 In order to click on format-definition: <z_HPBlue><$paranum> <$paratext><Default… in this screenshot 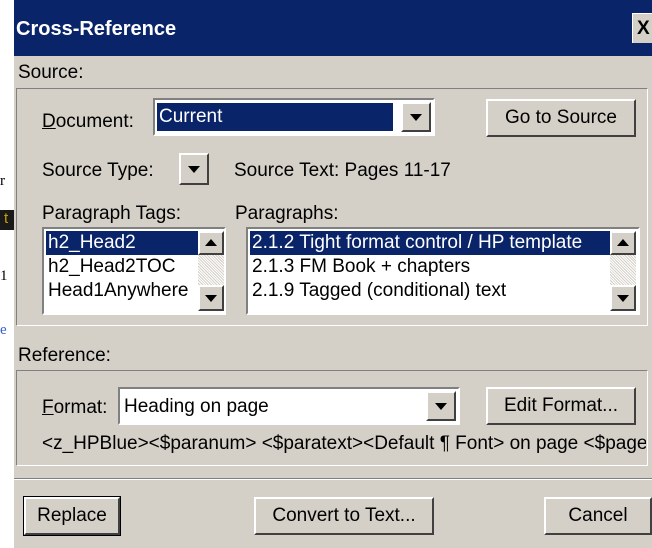, I will do `click(344, 443)`.